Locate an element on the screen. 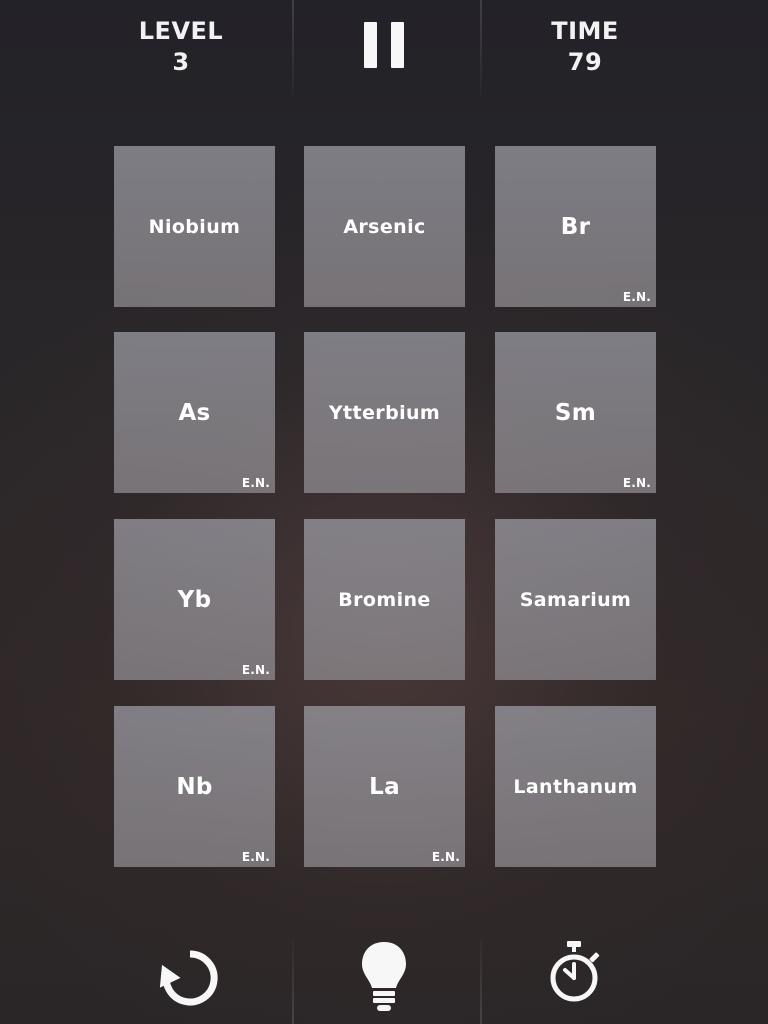  tile-9: Samarium is located at coordinates (575, 599).